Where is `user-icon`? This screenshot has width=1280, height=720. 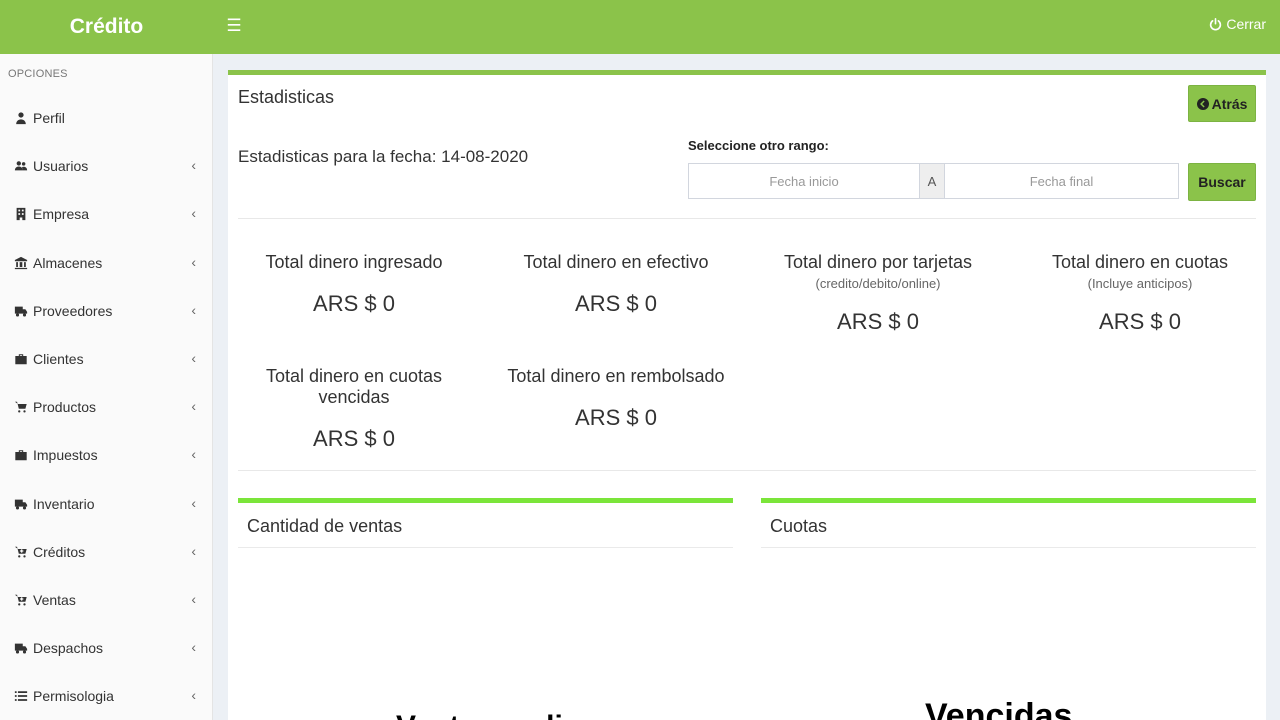
user-icon is located at coordinates (21, 118).